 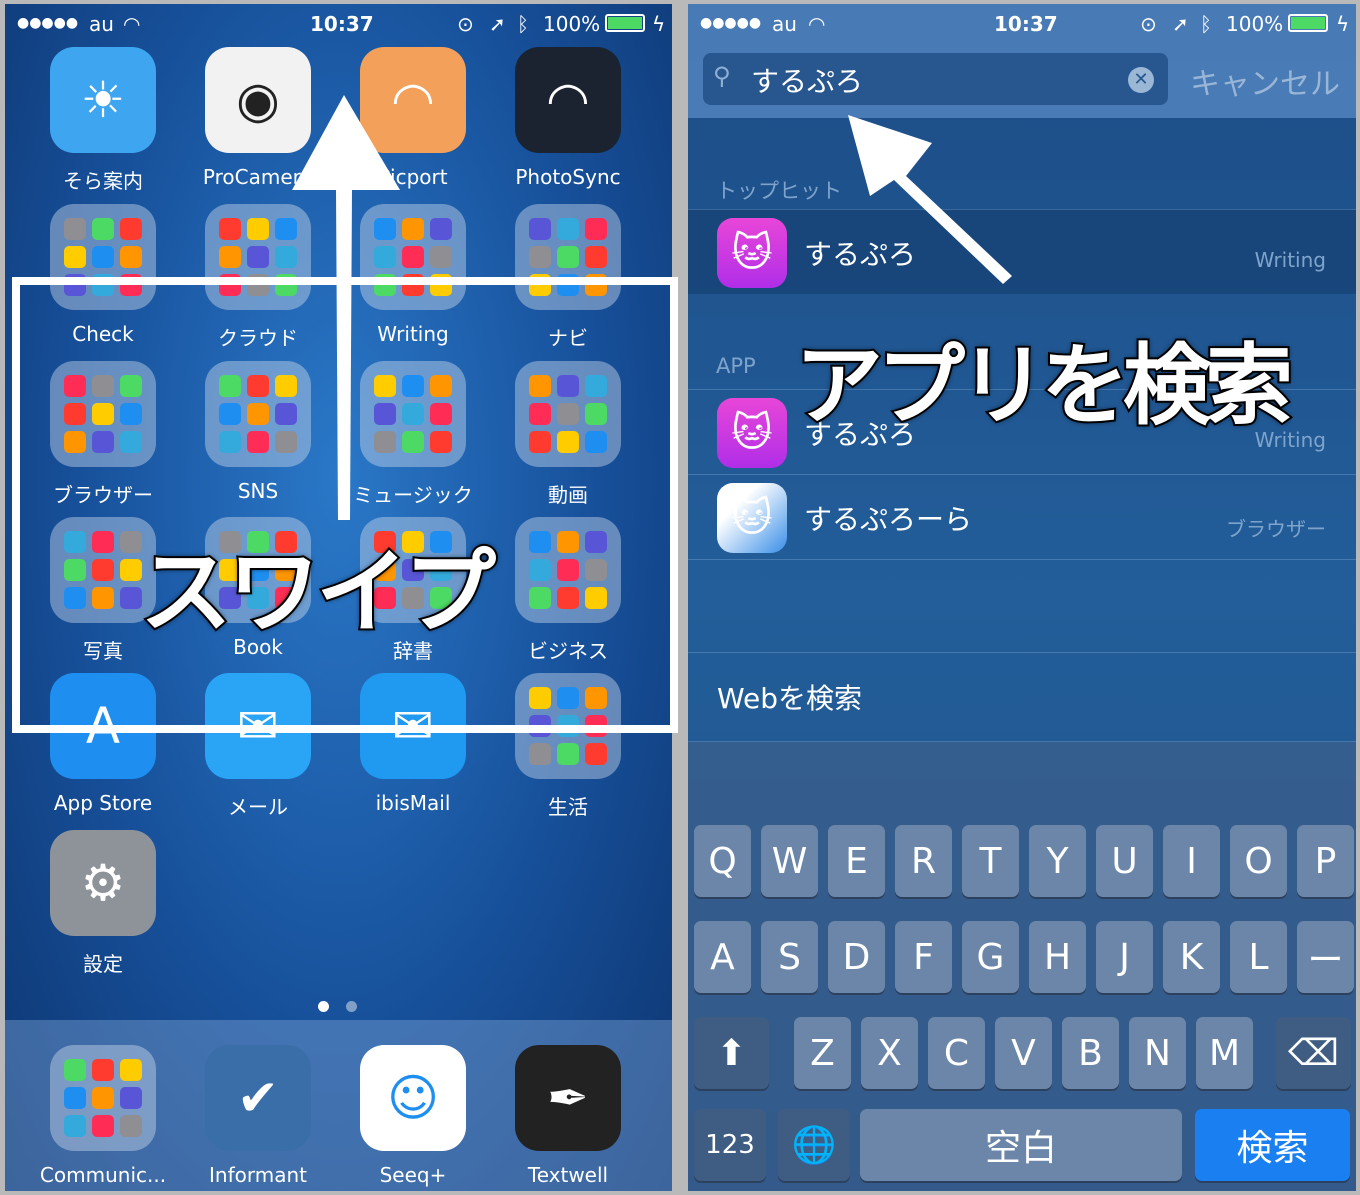 What do you see at coordinates (346, 307) in the screenshot?
I see `swipe-arrow` at bounding box center [346, 307].